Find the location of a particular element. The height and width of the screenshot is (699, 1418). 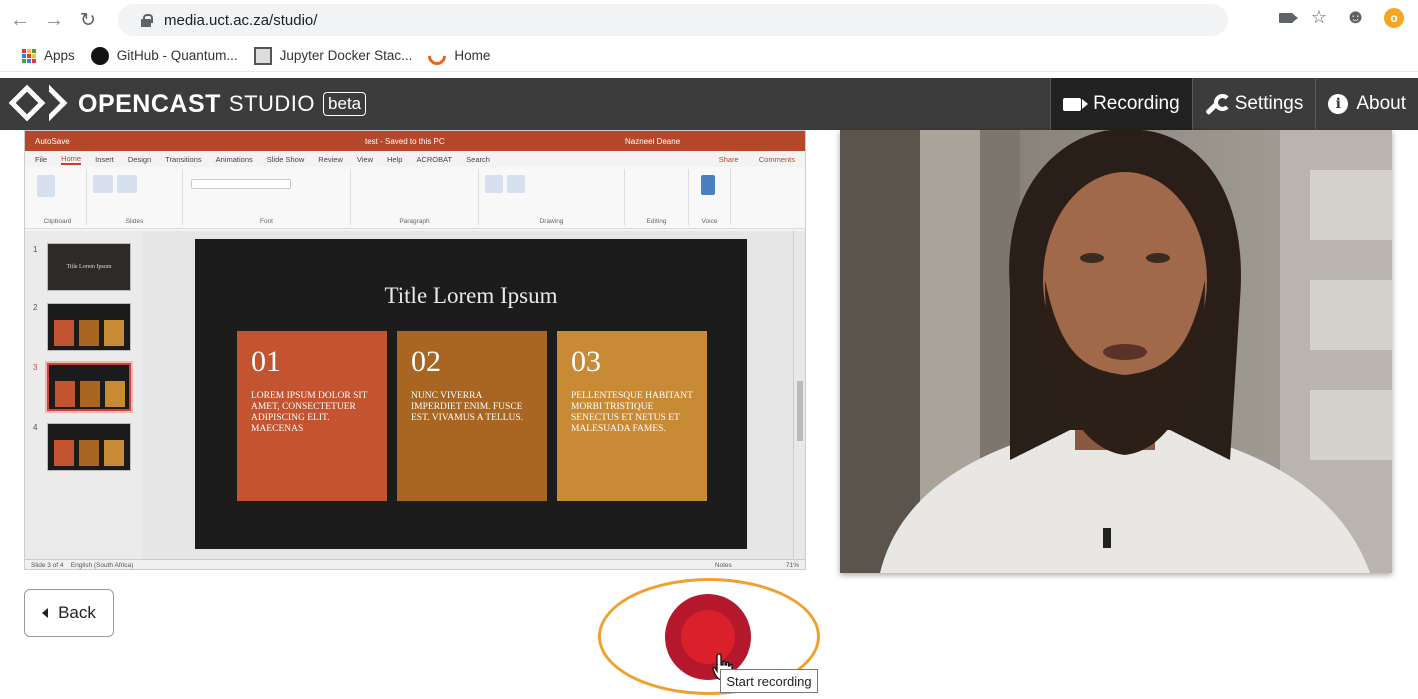

nav-settings: Settings is located at coordinates (1253, 104).